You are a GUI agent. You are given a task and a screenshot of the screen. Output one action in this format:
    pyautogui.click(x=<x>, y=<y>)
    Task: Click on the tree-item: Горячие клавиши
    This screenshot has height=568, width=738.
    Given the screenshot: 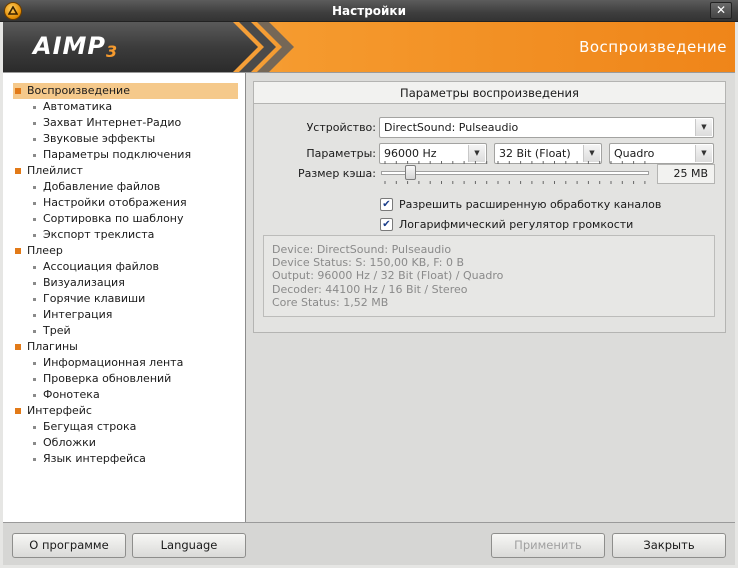 What is the action you would take?
    pyautogui.click(x=124, y=299)
    